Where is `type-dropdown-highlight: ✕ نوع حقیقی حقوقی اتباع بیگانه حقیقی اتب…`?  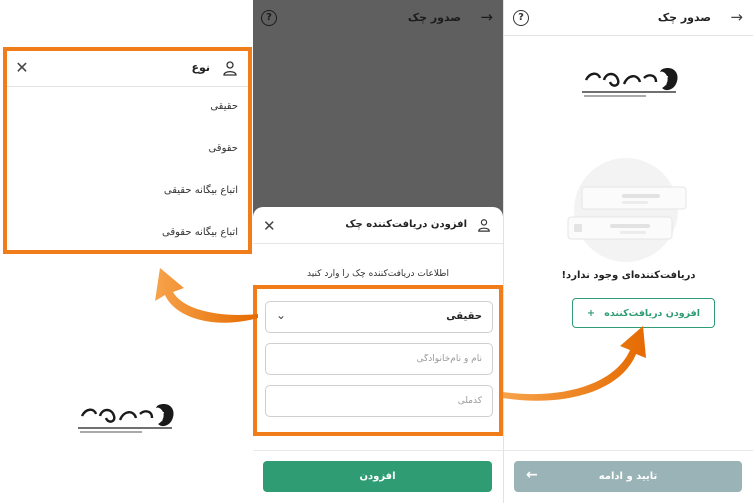 type-dropdown-highlight: ✕ نوع حقیقی حقوقی اتباع بیگانه حقیقی اتب… is located at coordinates (127, 150).